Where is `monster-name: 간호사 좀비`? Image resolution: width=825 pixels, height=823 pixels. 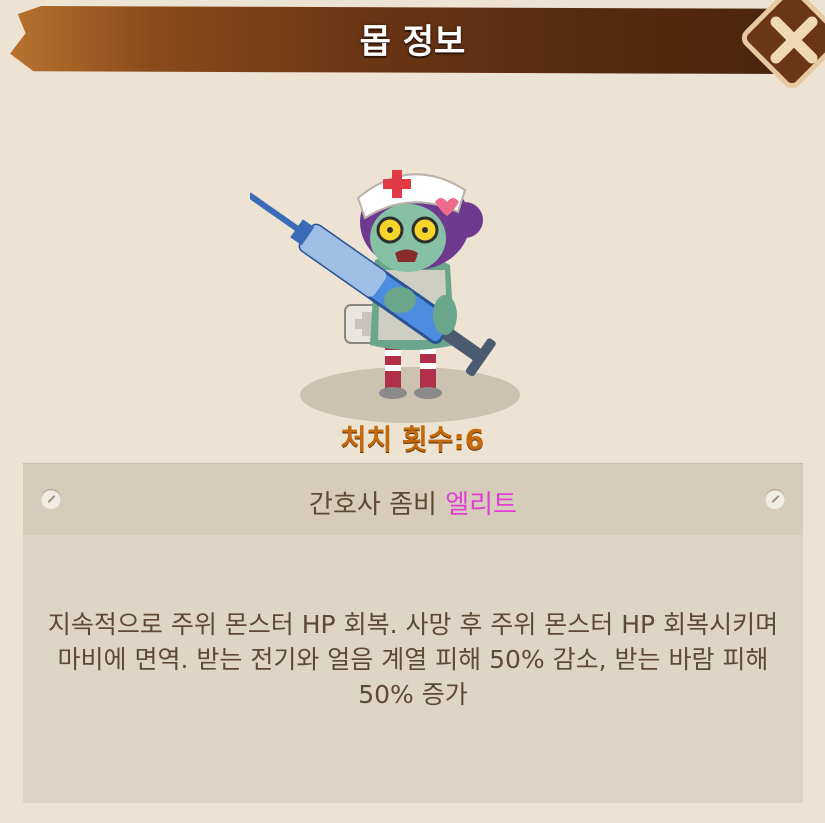
monster-name: 간호사 좀비 is located at coordinates (373, 505).